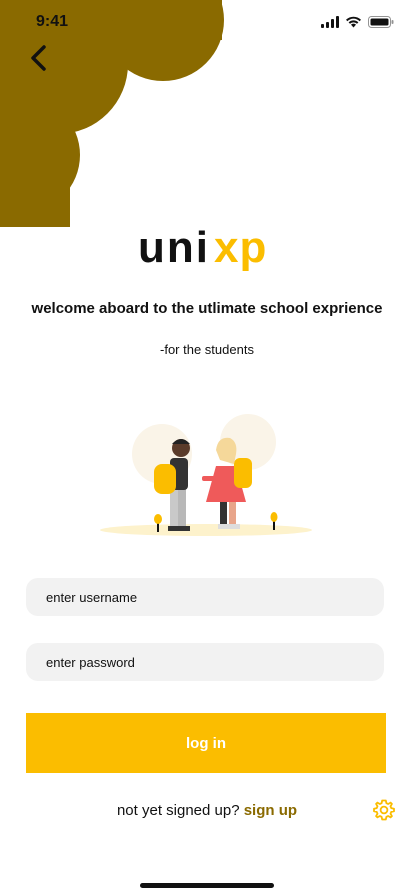  I want to click on gear-icon, so click(384, 810).